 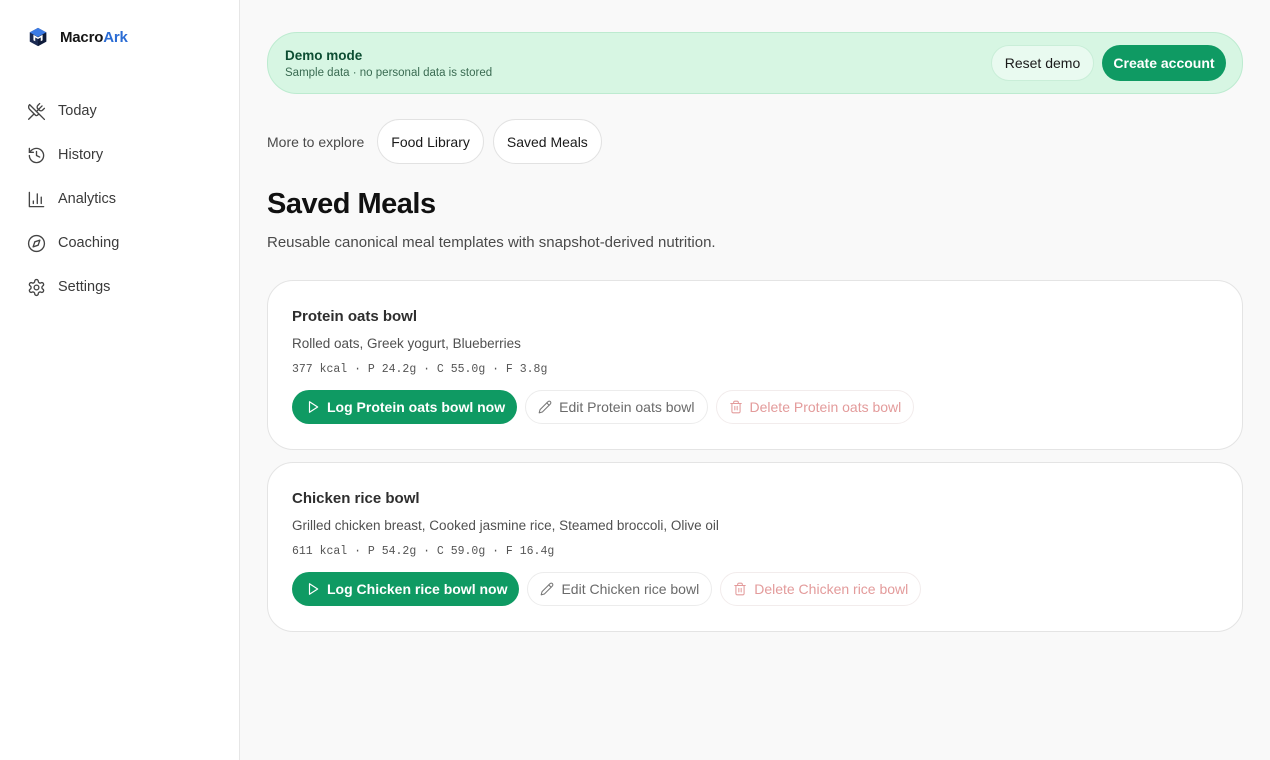 I want to click on bar-chart-icon, so click(x=36, y=199).